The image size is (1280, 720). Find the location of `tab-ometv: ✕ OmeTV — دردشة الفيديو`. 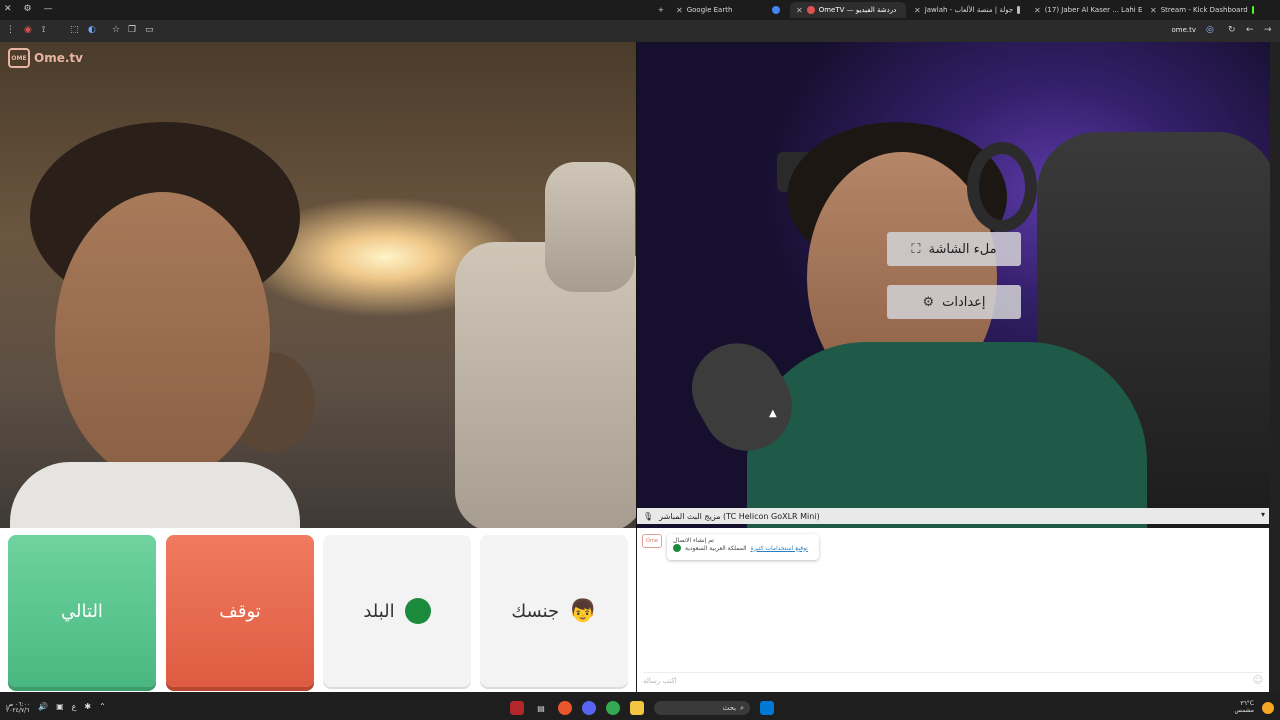

tab-ometv: ✕ OmeTV — دردشة الفيديو is located at coordinates (848, 10).